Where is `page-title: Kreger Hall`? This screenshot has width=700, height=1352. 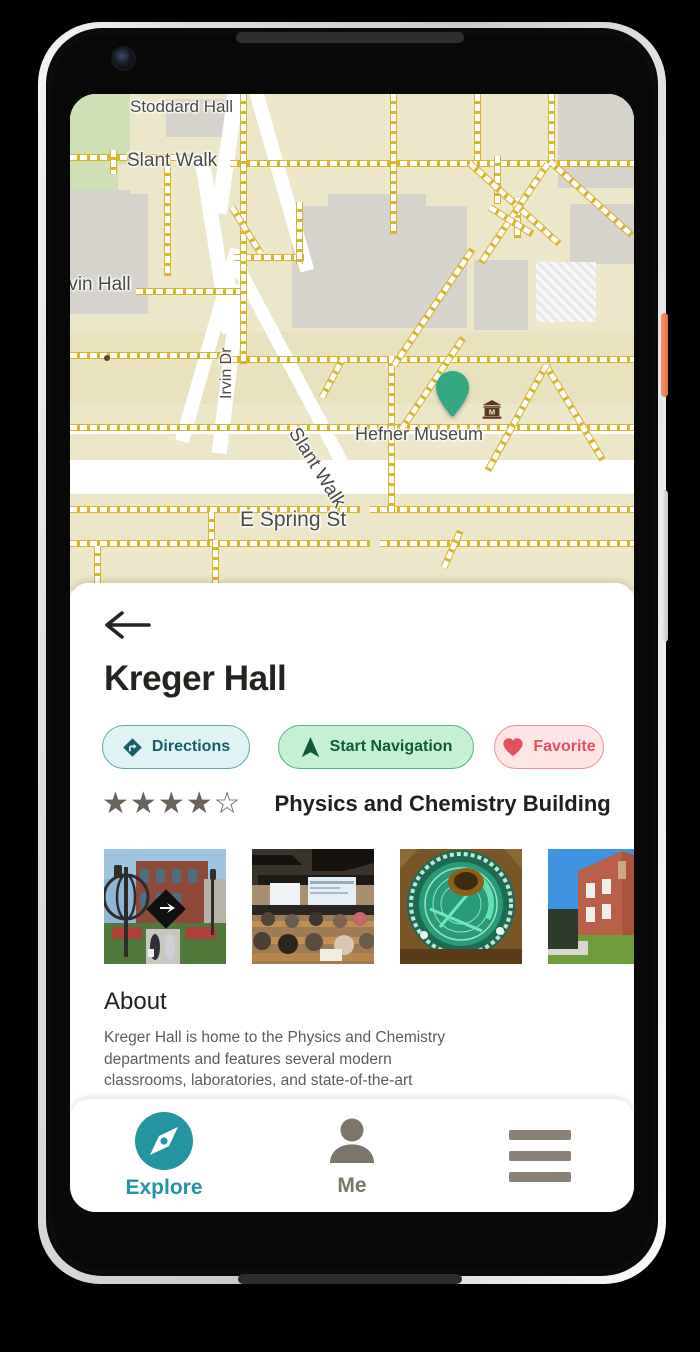 page-title: Kreger Hall is located at coordinates (195, 678).